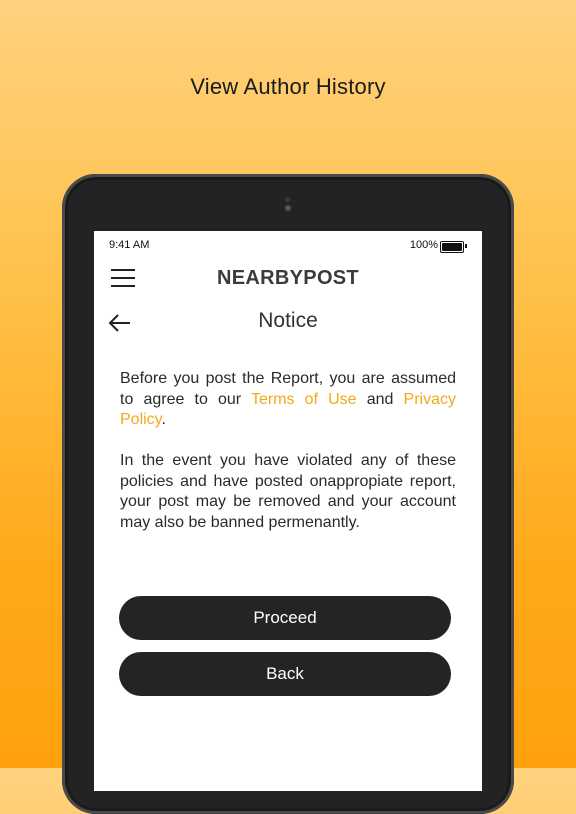 This screenshot has height=814, width=576. Describe the element at coordinates (285, 618) in the screenshot. I see `proceed-button: Proceed` at that location.